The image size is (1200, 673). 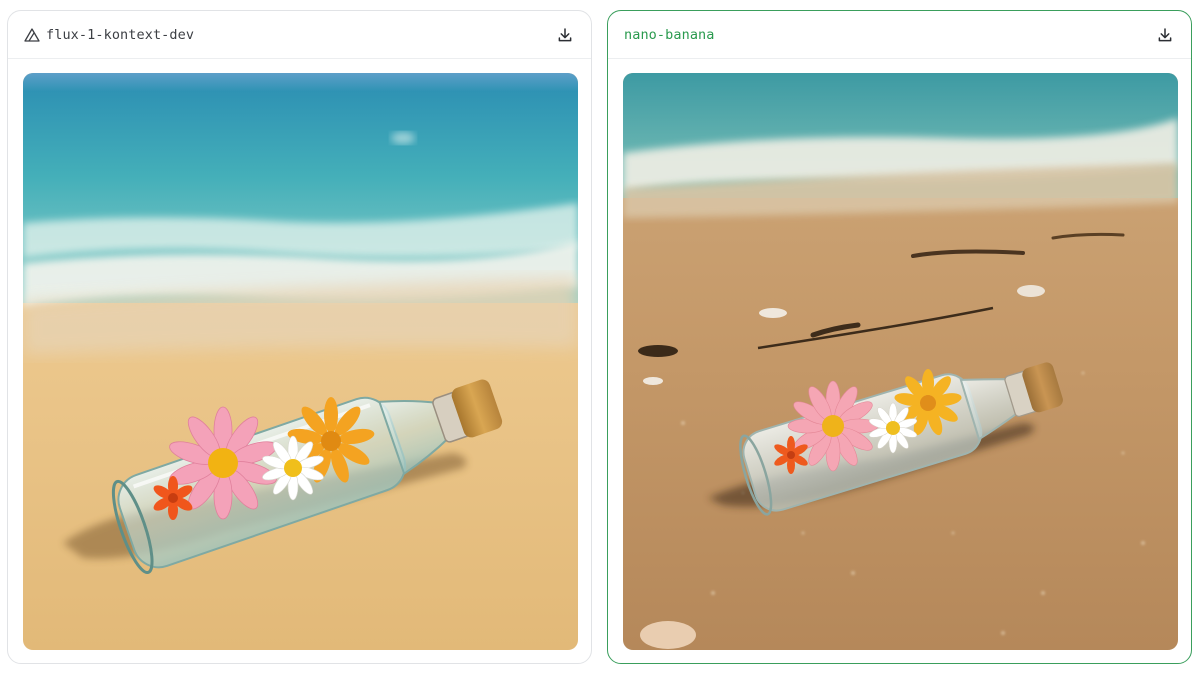 What do you see at coordinates (299, 35) in the screenshot?
I see `card-header: flux-1-kontext-dev` at bounding box center [299, 35].